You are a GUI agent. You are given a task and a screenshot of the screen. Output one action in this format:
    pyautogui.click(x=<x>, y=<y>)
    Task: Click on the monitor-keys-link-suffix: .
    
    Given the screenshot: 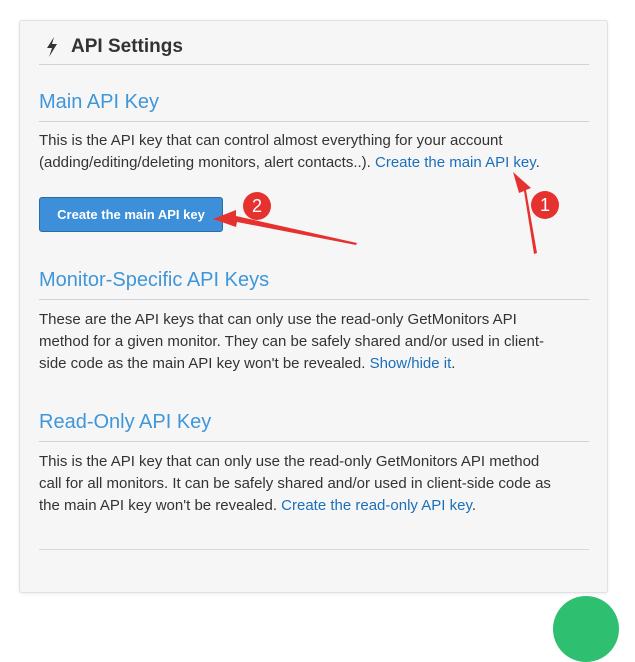 What is the action you would take?
    pyautogui.click(x=453, y=363)
    